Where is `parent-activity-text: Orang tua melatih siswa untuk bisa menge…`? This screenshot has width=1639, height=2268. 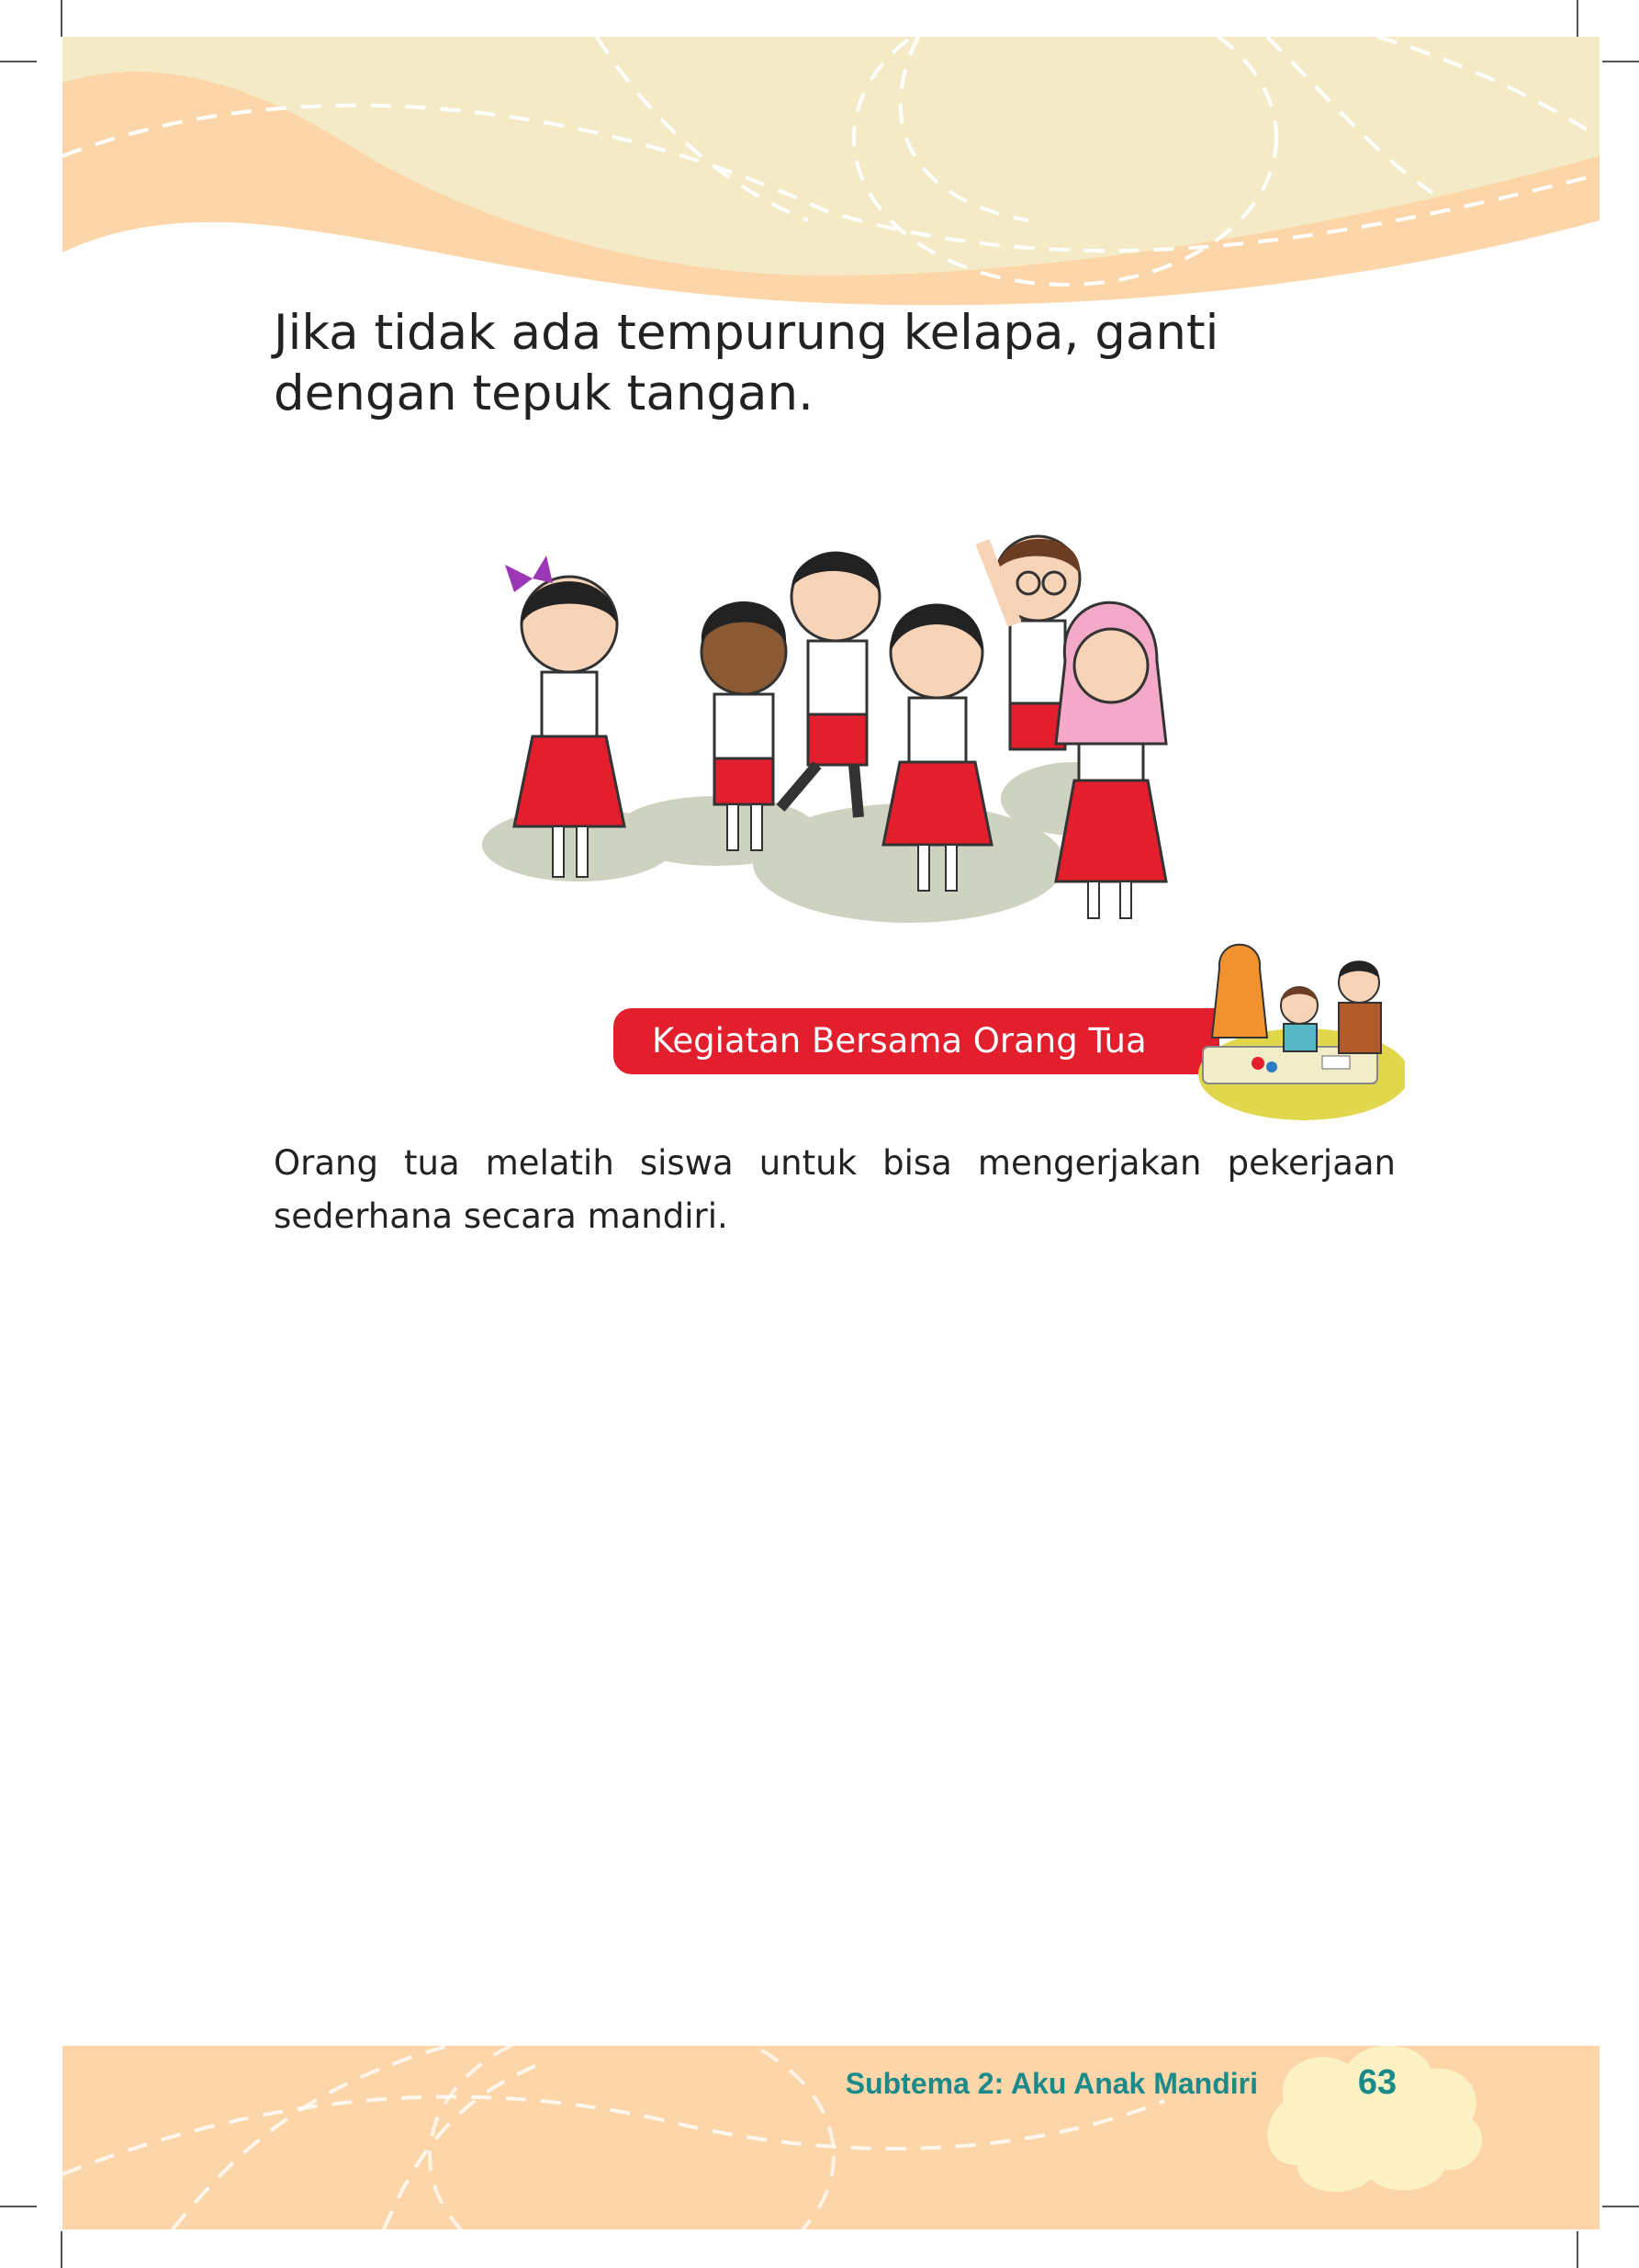 parent-activity-text: Orang tua melatih siswa untuk bisa menge… is located at coordinates (835, 1190).